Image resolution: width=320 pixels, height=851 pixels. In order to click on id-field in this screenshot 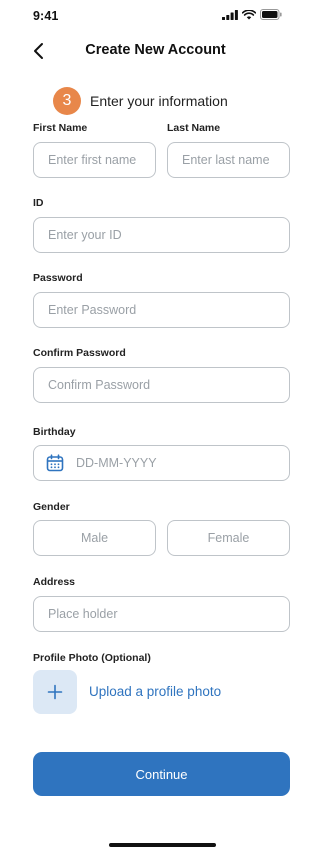, I will do `click(161, 235)`.